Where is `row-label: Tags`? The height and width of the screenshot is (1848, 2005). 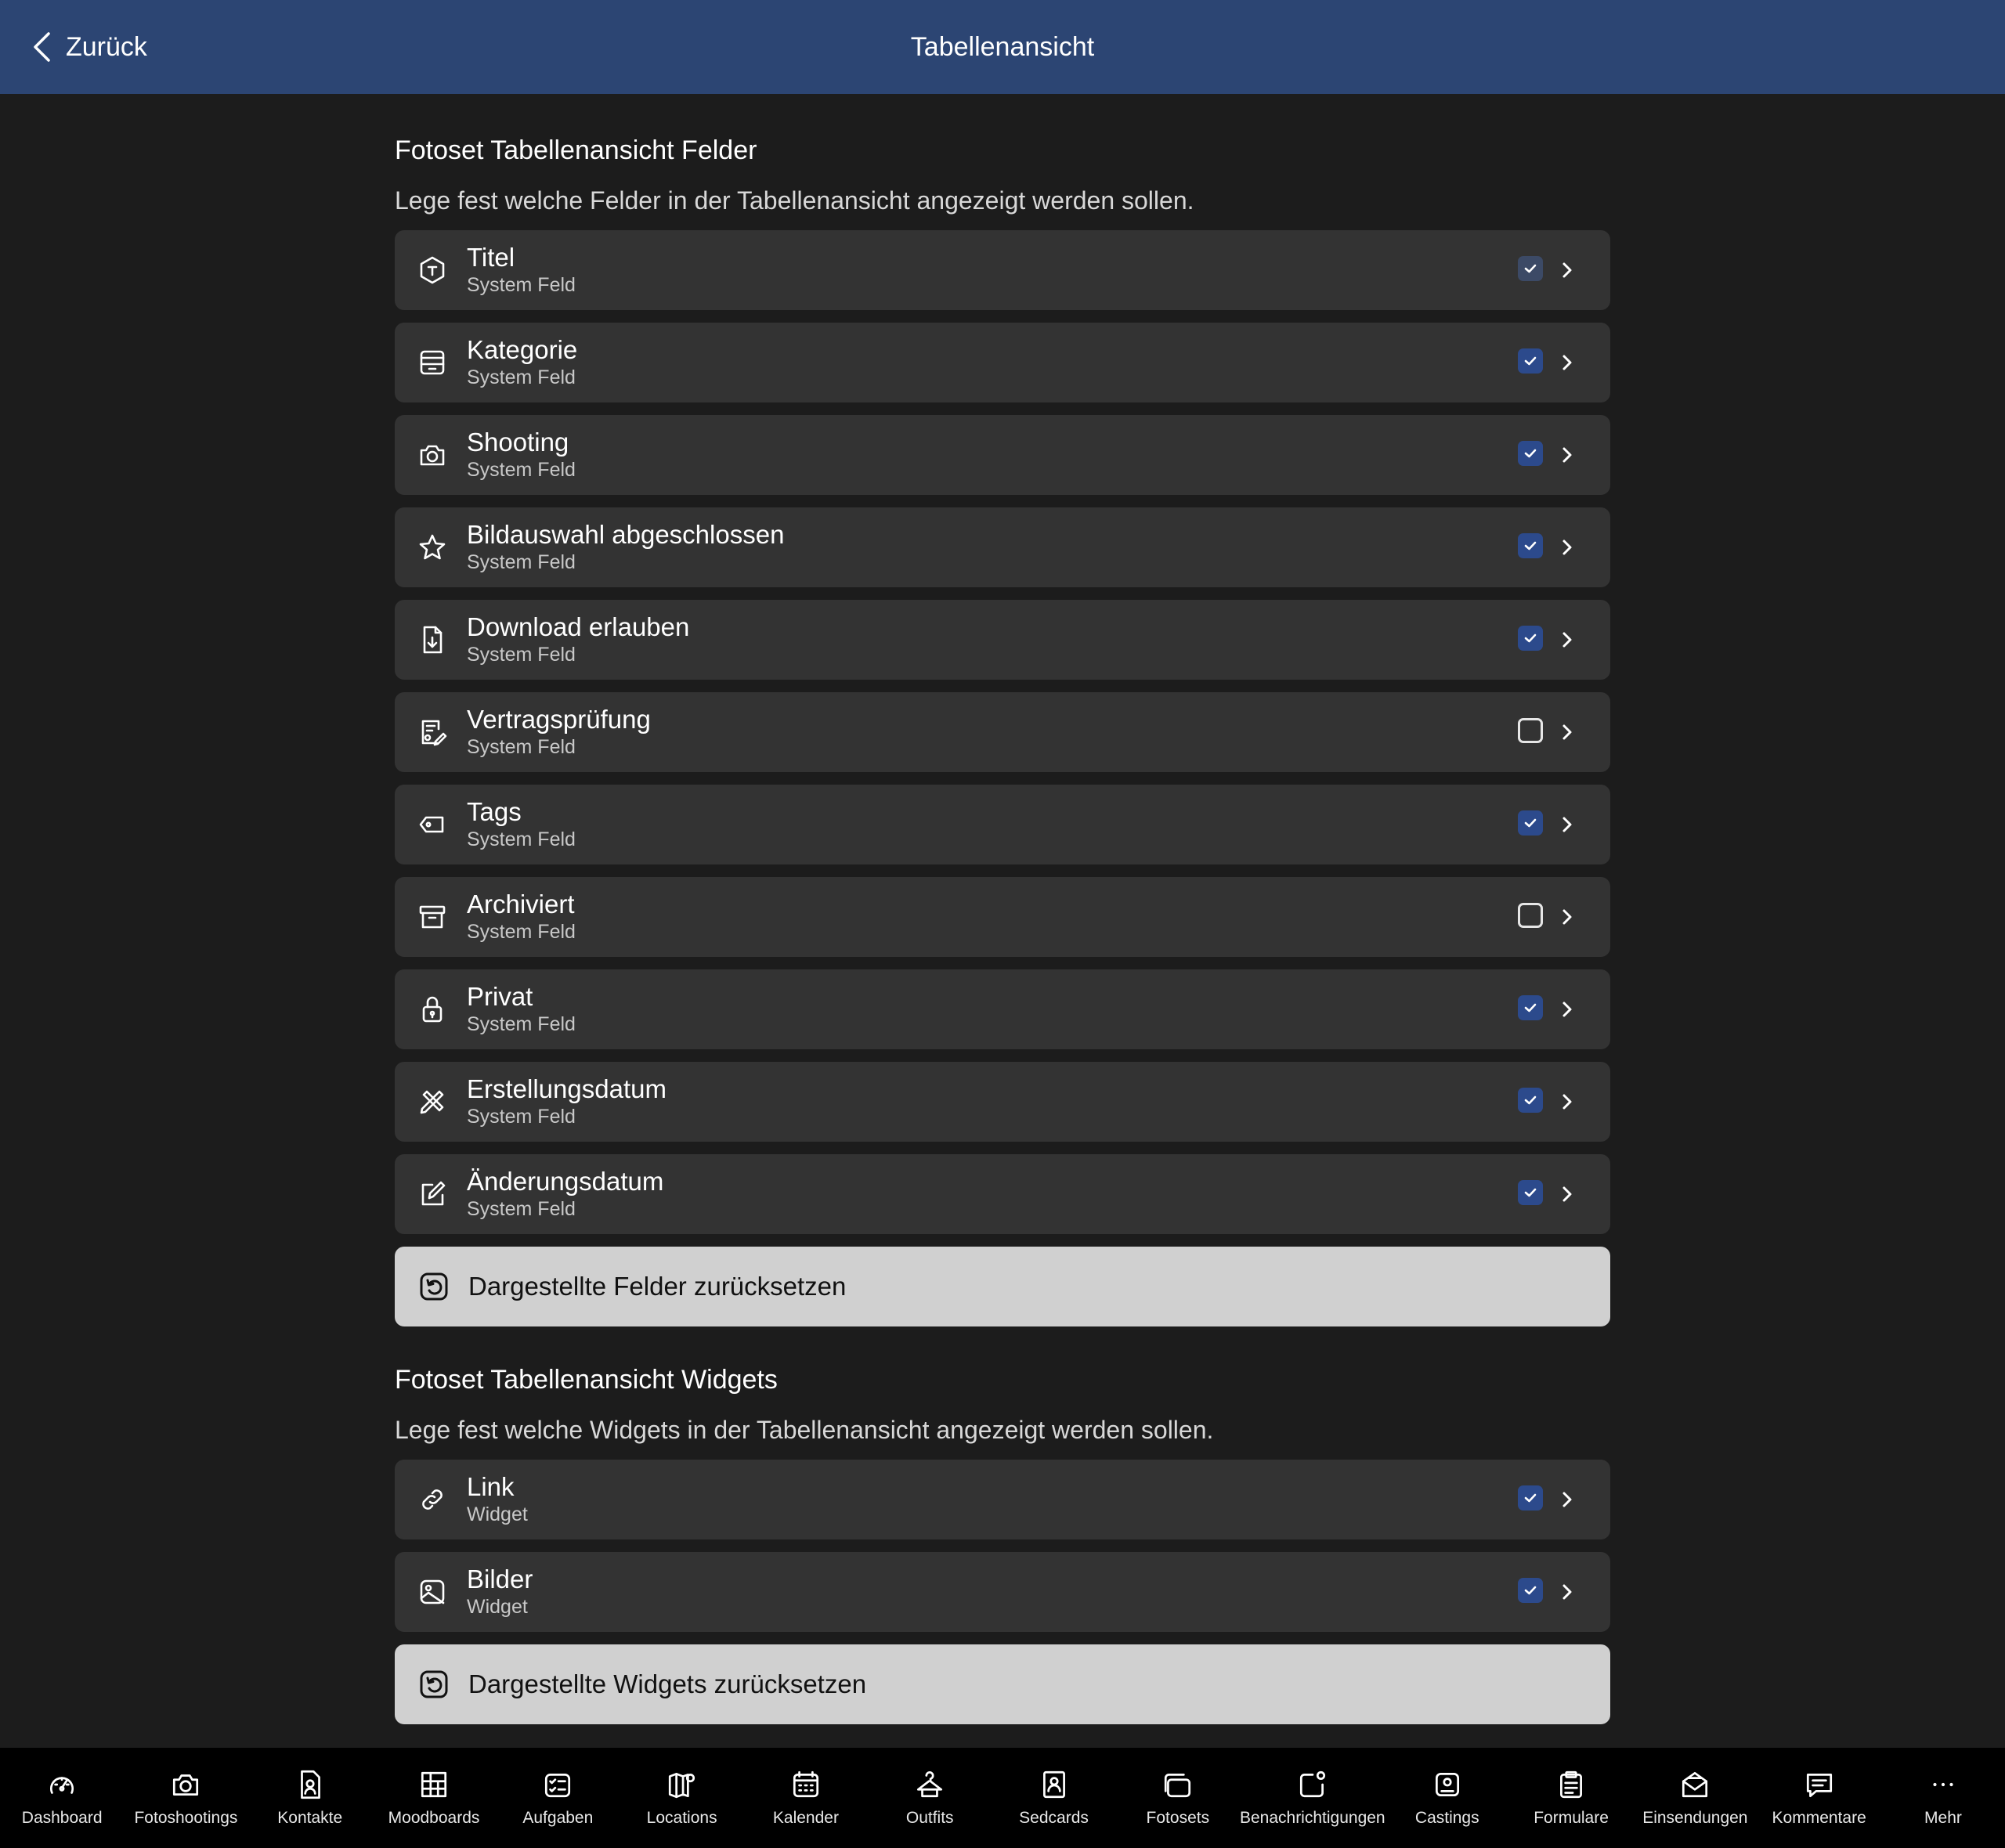 row-label: Tags is located at coordinates (495, 811).